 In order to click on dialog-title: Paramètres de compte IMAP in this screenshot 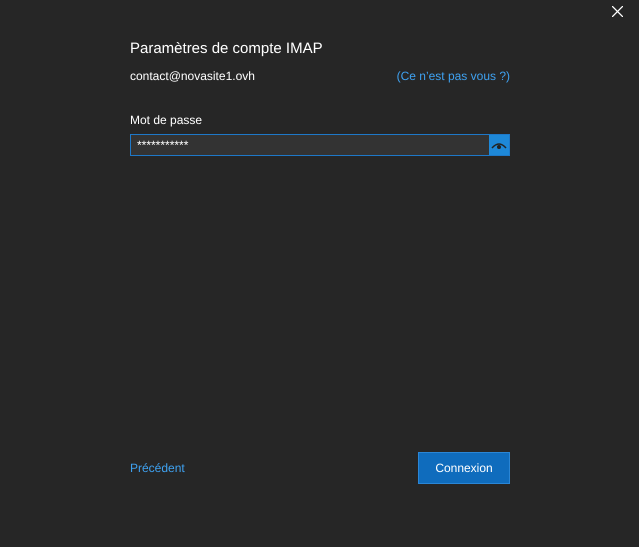, I will do `click(227, 49)`.